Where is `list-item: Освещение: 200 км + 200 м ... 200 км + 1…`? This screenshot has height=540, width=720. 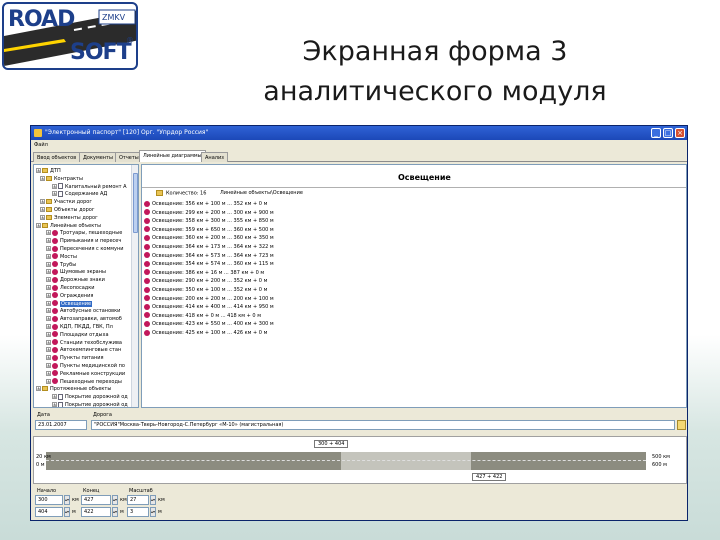
list-item: Освещение: 200 км + 200 м ... 200 км + 1… is located at coordinates (214, 299).